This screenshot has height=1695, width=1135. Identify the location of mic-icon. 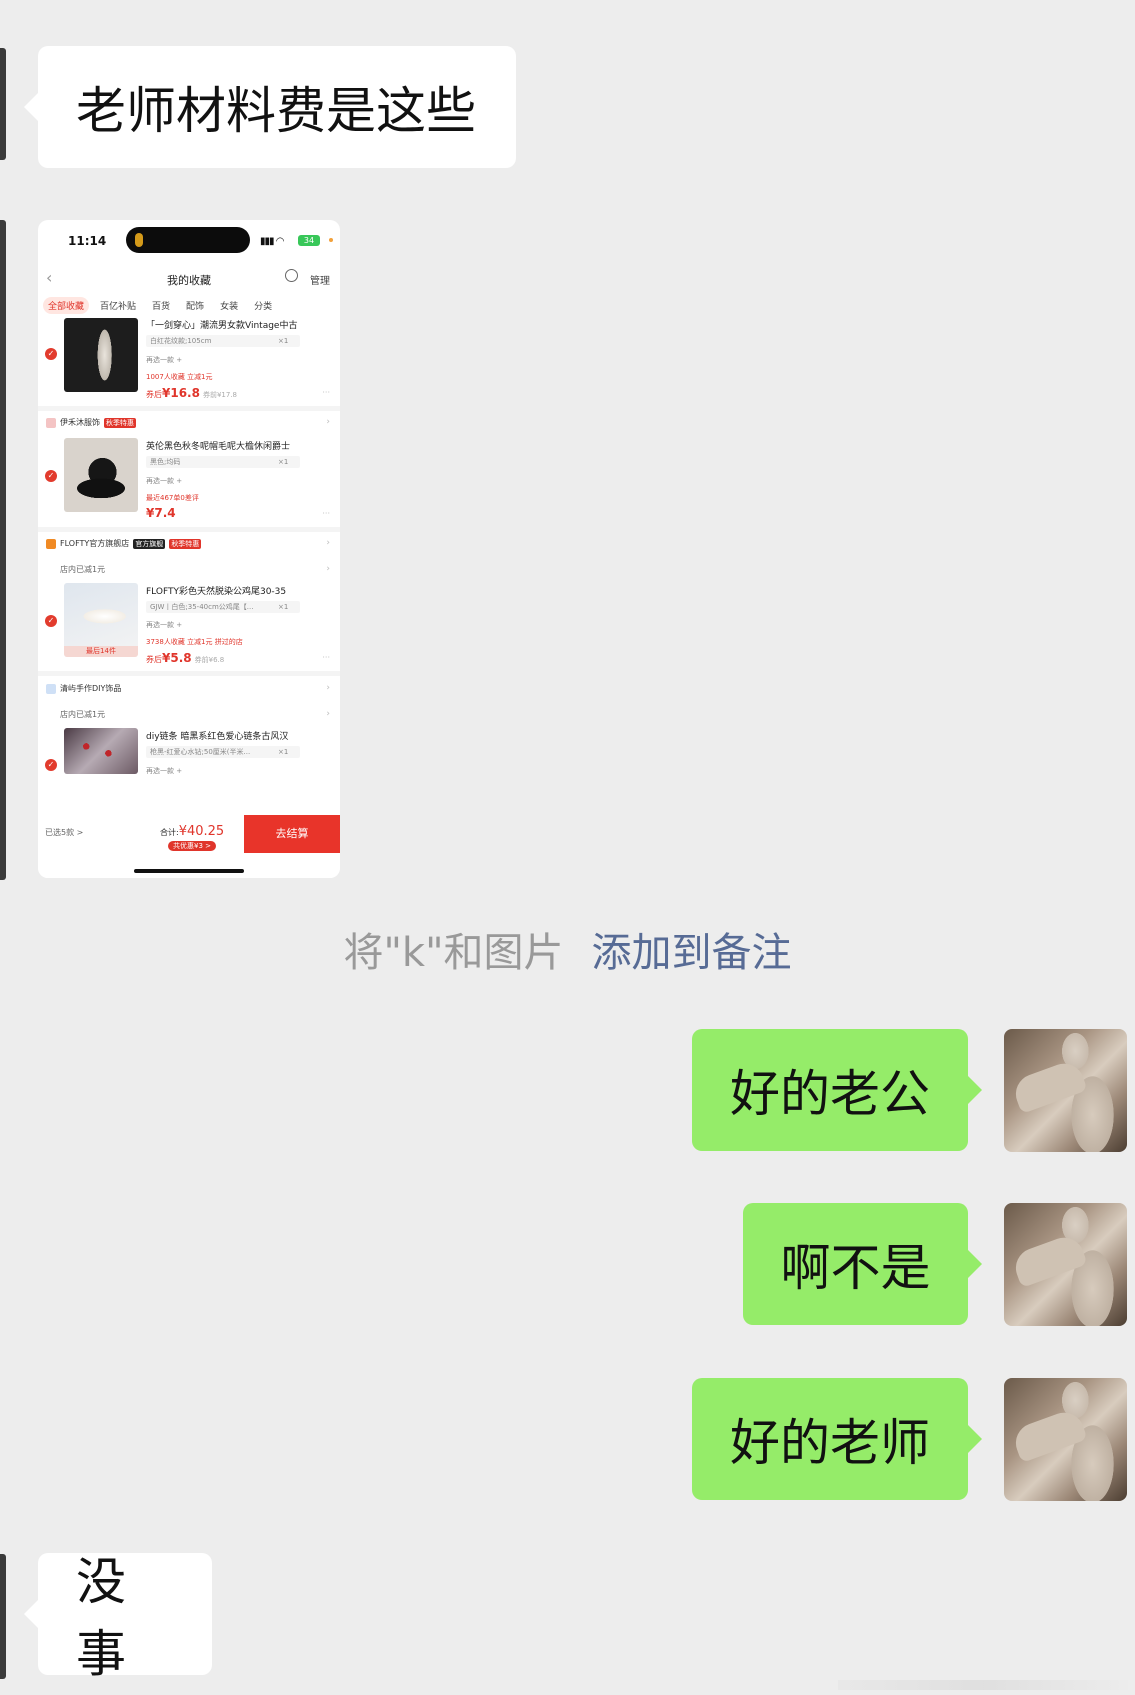
(139, 240).